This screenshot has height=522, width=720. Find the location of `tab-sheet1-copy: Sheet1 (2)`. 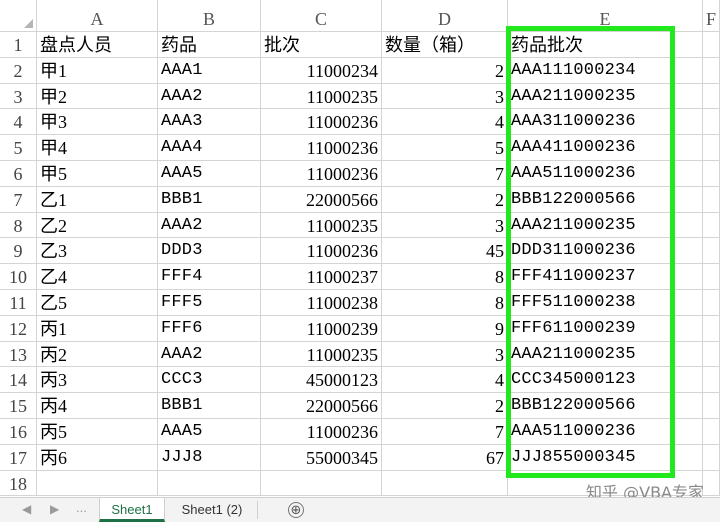

tab-sheet1-copy: Sheet1 (2) is located at coordinates (212, 510).